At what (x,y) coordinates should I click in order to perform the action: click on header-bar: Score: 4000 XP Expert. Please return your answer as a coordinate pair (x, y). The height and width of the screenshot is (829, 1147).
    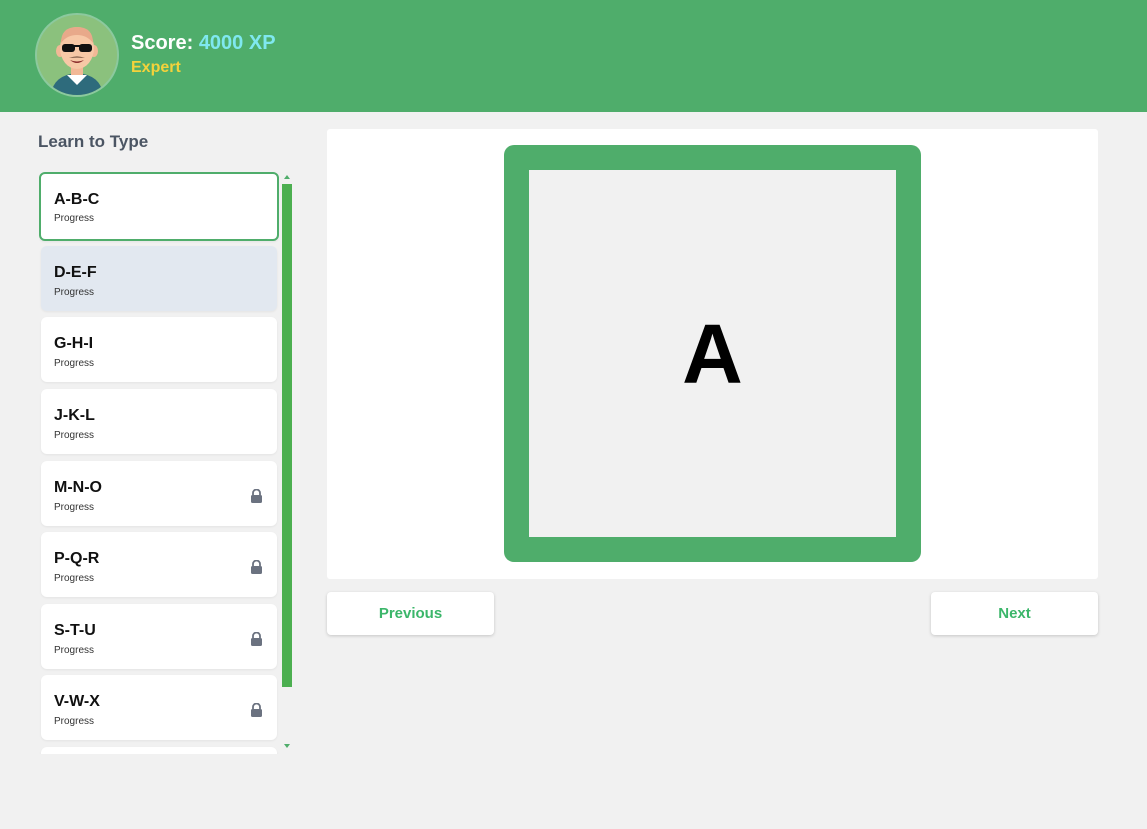
    Looking at the image, I should click on (573, 56).